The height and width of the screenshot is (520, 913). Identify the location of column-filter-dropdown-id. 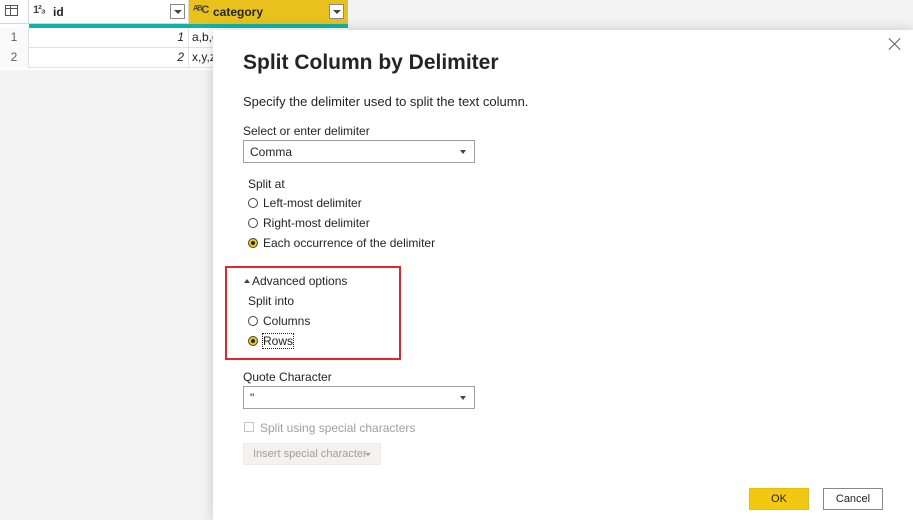
(177, 11).